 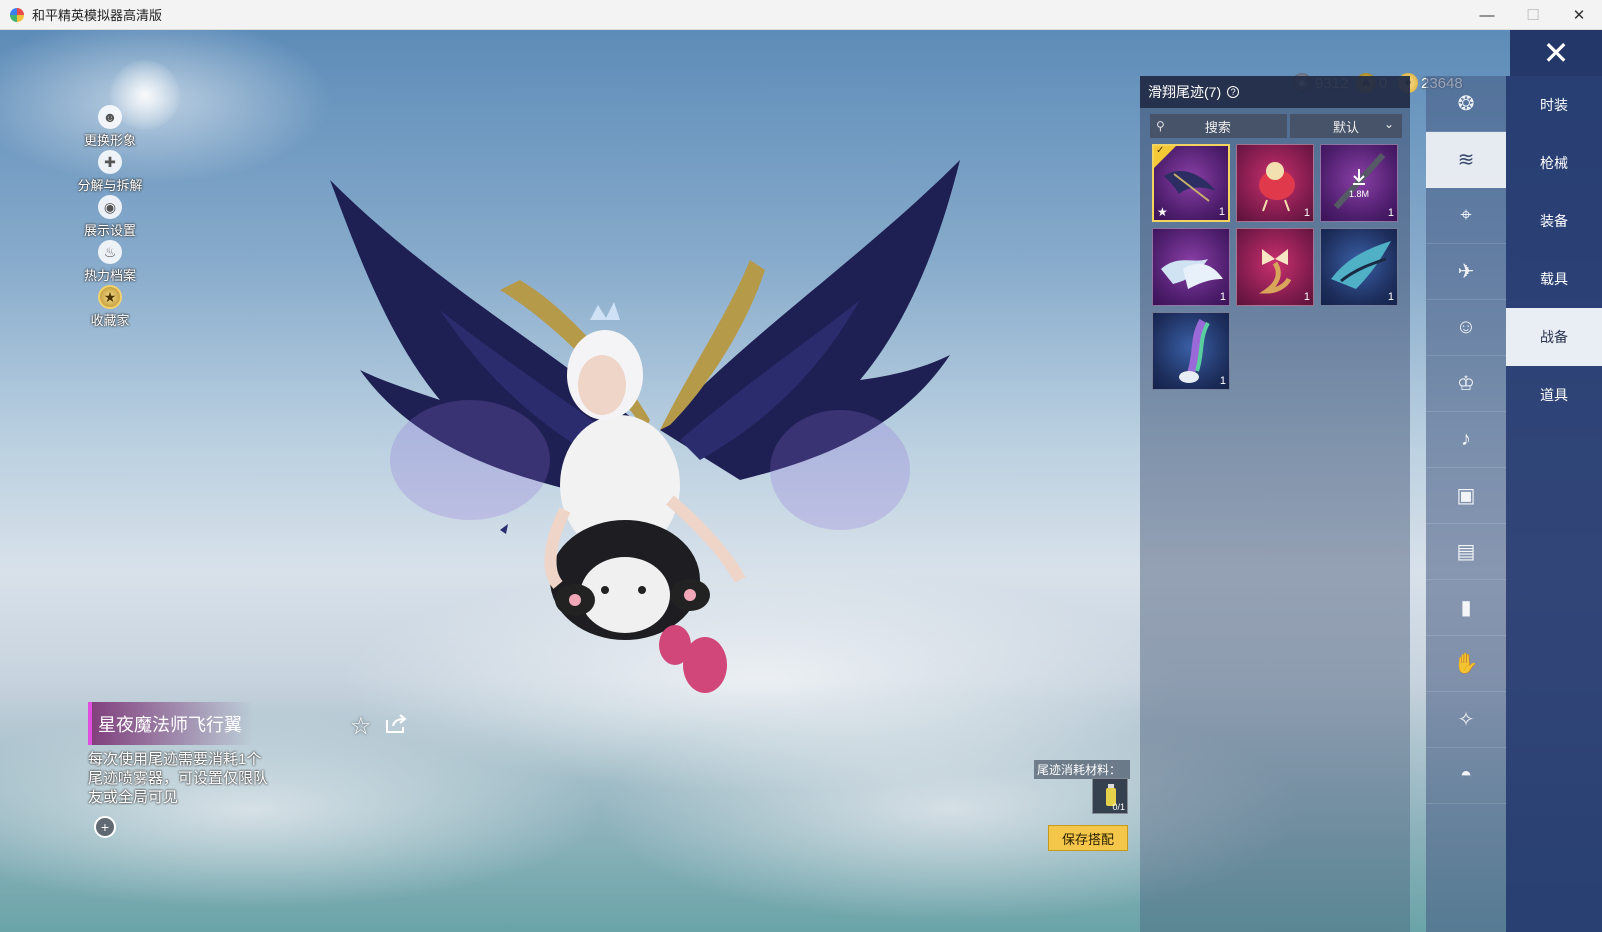 I want to click on item-description: 每次使用尾迹需要消耗1个尾迹喷雾器，可设置仅限队友或全局可见, so click(x=178, y=778).